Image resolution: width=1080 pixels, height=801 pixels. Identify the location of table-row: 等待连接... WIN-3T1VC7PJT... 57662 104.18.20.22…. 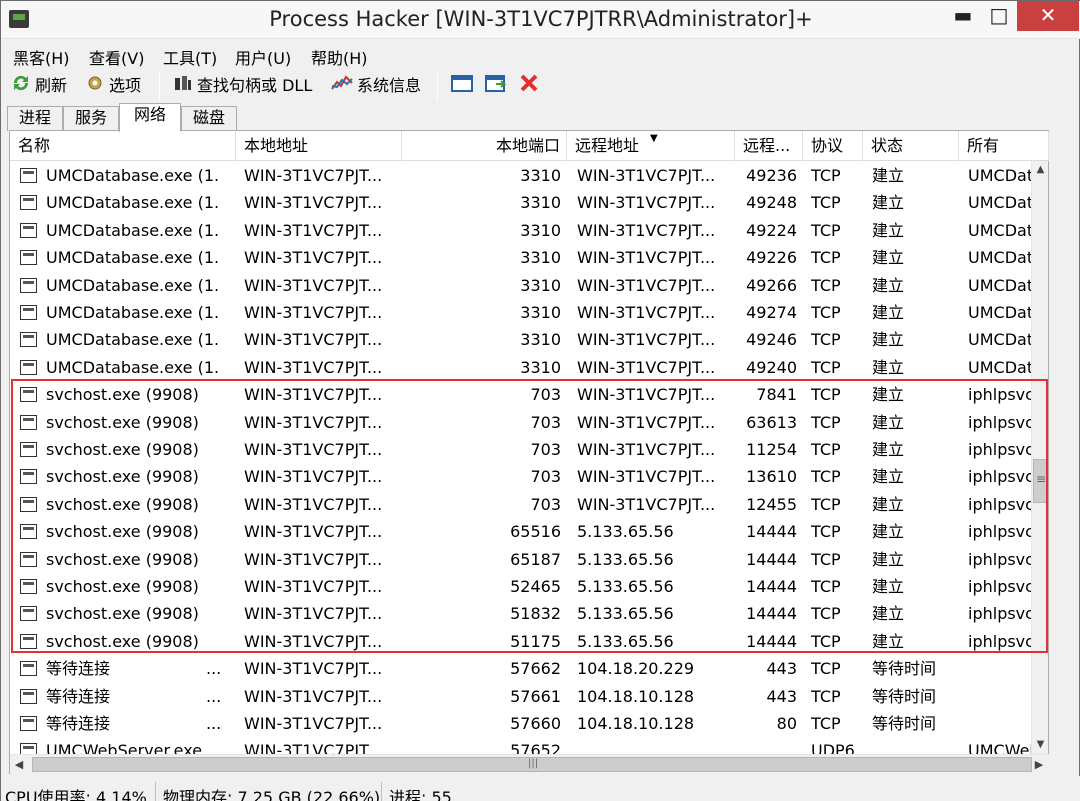
(525, 668).